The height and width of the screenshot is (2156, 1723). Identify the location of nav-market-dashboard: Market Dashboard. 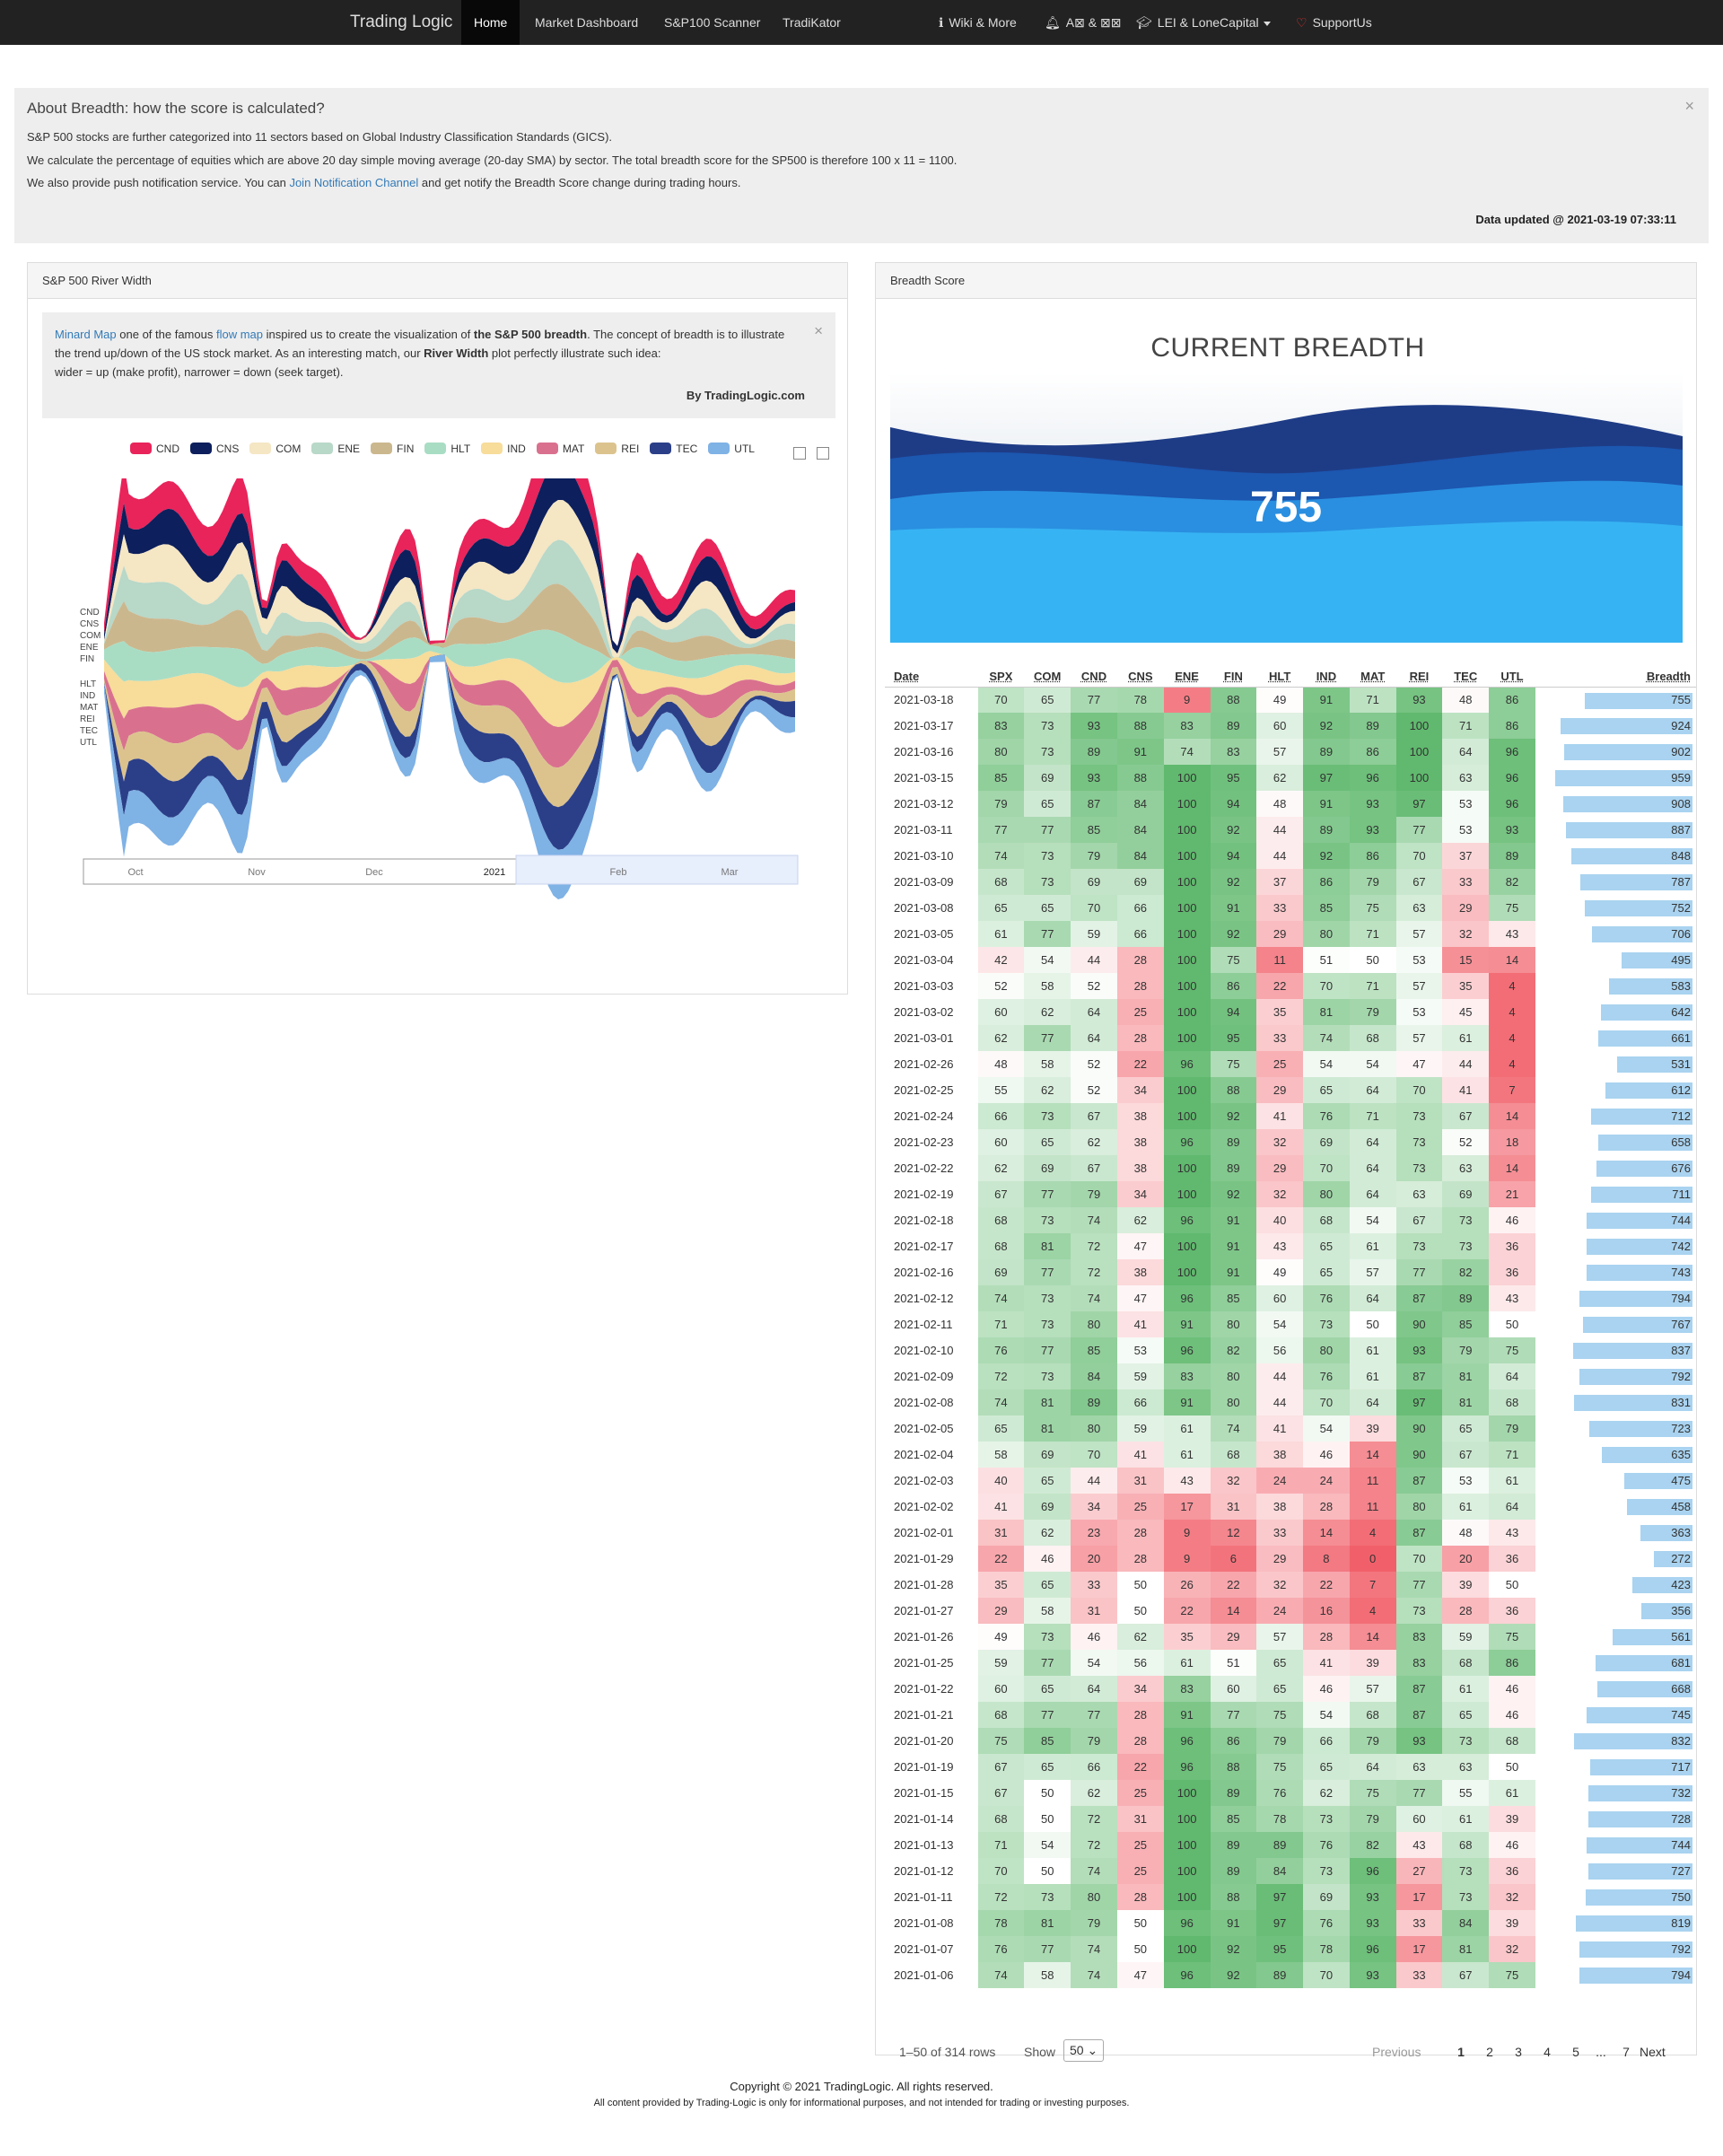
(586, 22).